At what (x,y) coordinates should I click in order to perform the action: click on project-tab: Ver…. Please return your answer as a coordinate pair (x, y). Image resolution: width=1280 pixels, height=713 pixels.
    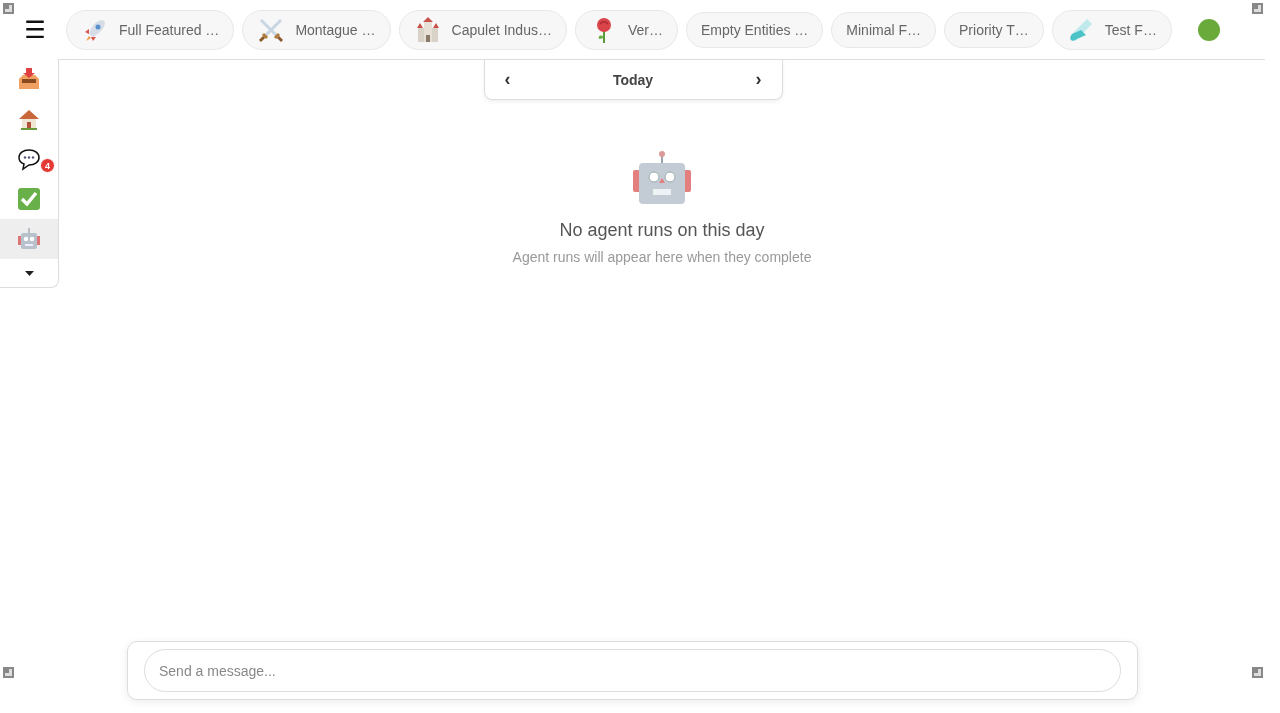
    Looking at the image, I should click on (626, 29).